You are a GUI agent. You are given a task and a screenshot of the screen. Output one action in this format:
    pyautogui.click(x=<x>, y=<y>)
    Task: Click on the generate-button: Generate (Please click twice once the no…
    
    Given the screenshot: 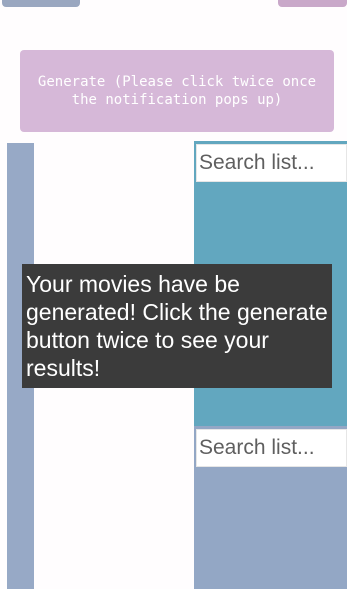 What is the action you would take?
    pyautogui.click(x=177, y=91)
    